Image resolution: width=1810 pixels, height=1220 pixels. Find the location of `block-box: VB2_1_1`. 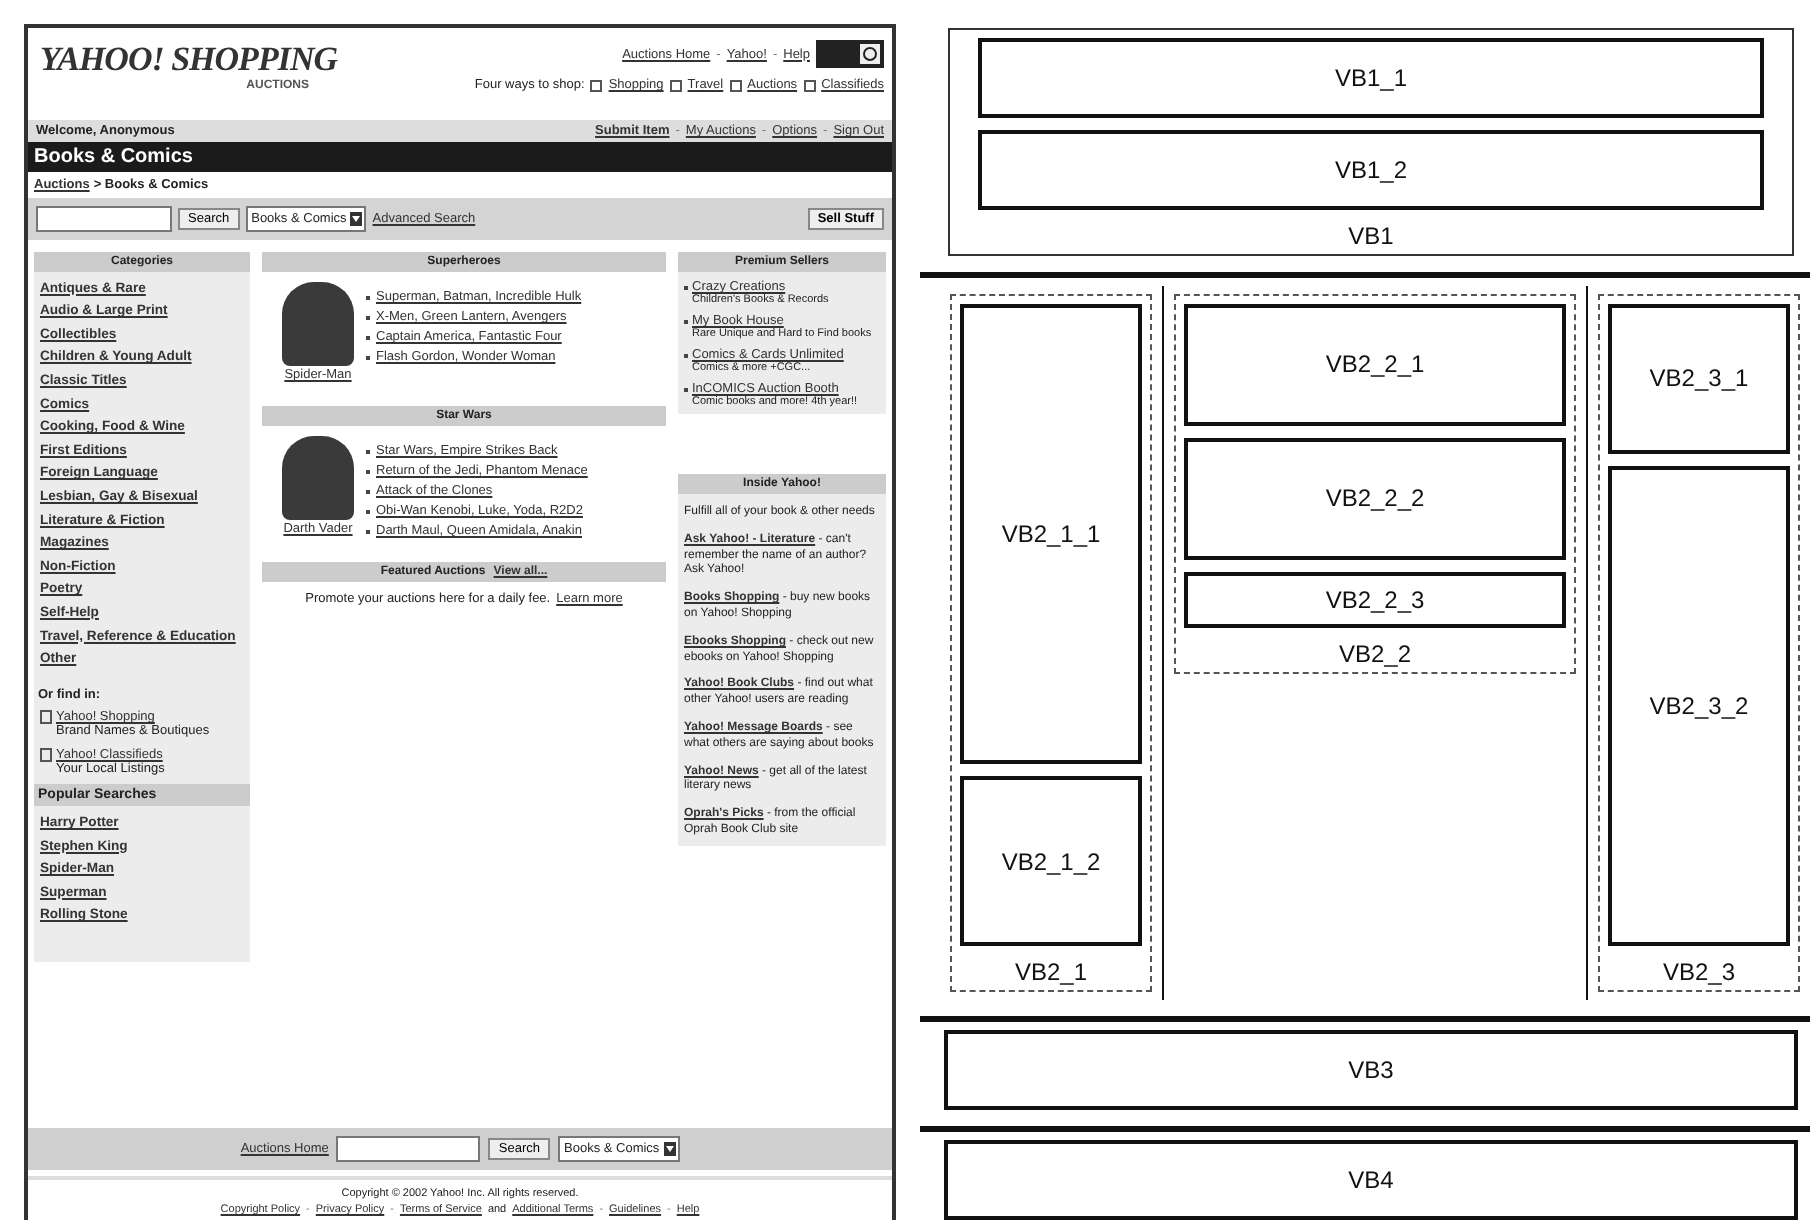

block-box: VB2_1_1 is located at coordinates (1051, 534).